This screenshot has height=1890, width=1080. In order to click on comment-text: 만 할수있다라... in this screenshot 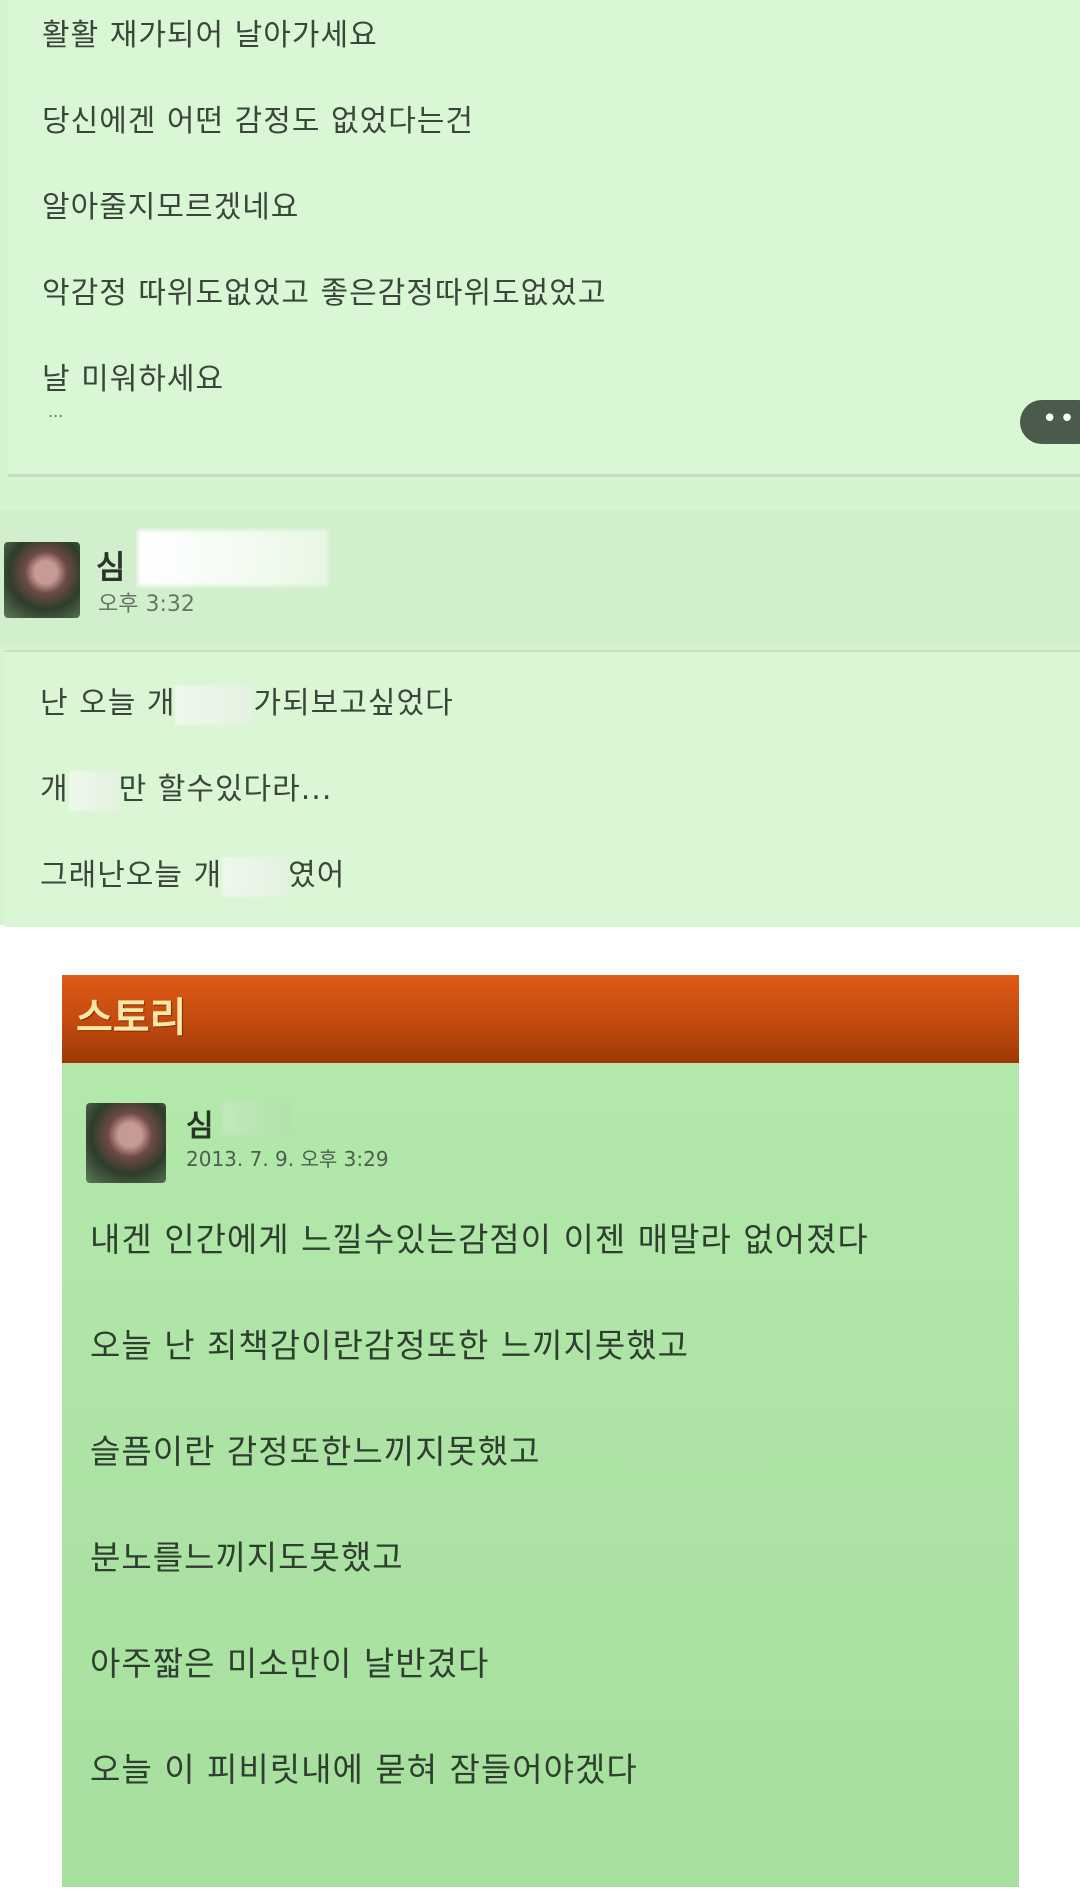, I will do `click(225, 789)`.